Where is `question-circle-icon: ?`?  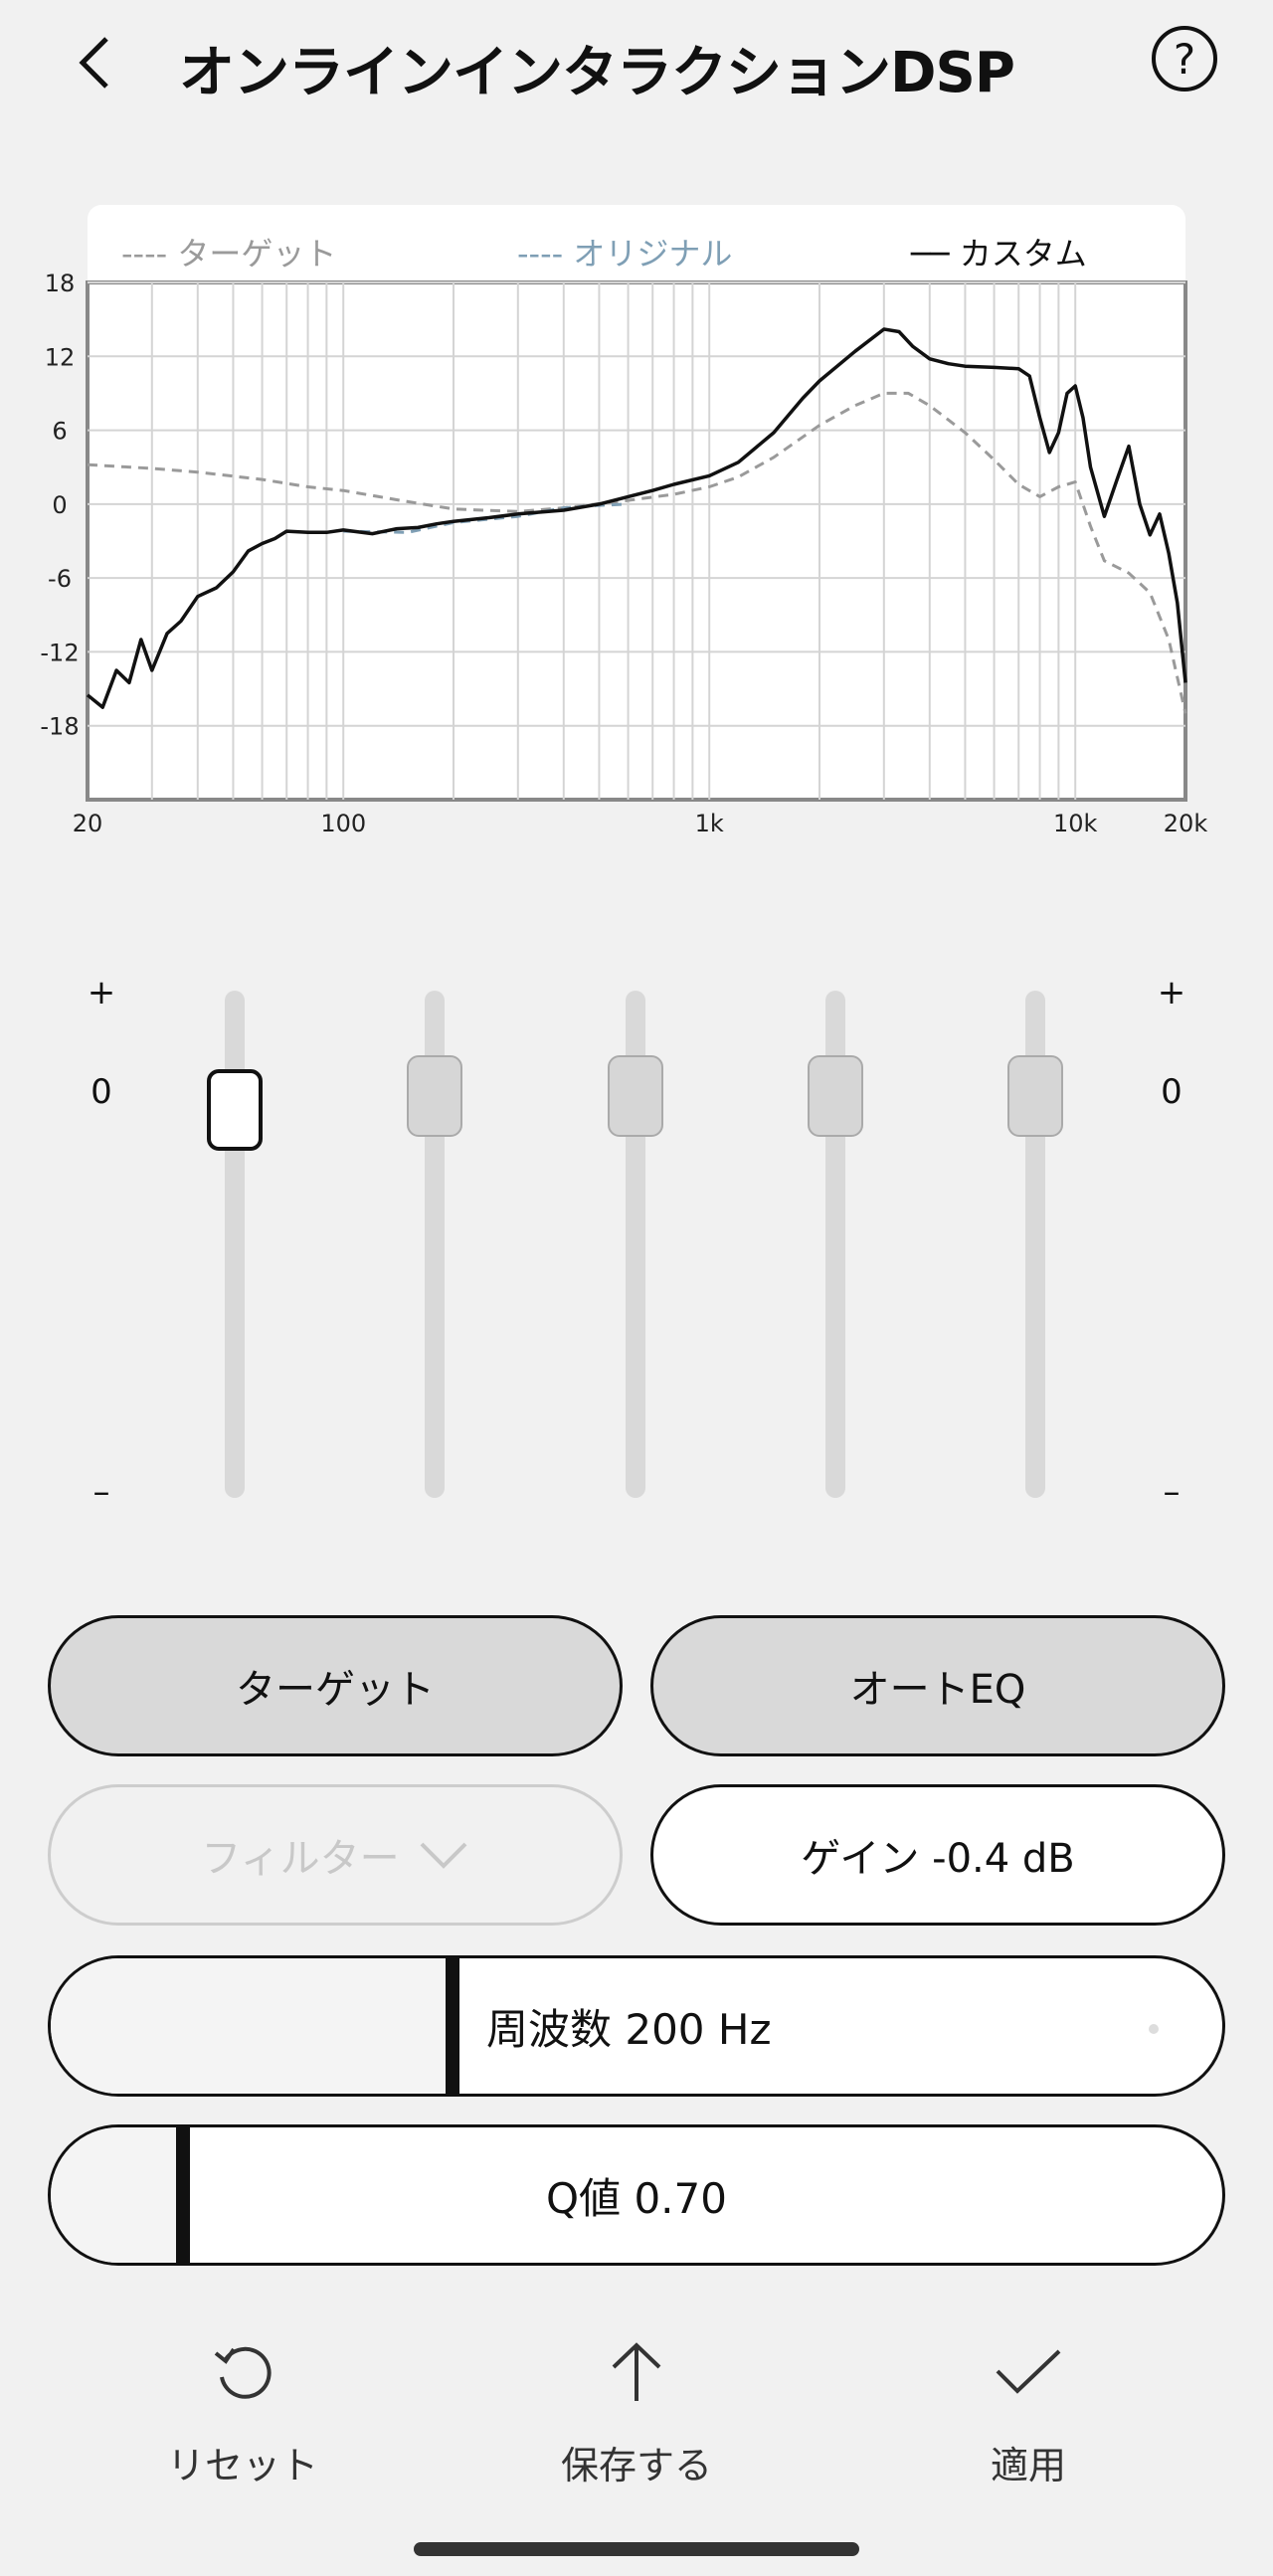
question-circle-icon: ? is located at coordinates (1184, 59).